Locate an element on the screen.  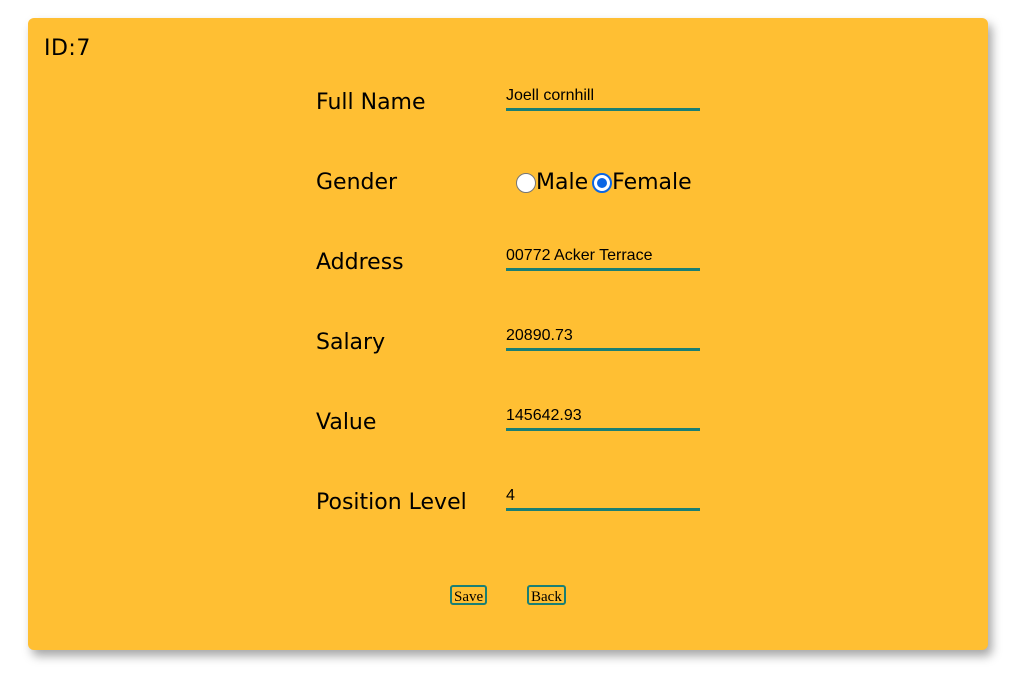
position-level-row: Position Level is located at coordinates (516, 507).